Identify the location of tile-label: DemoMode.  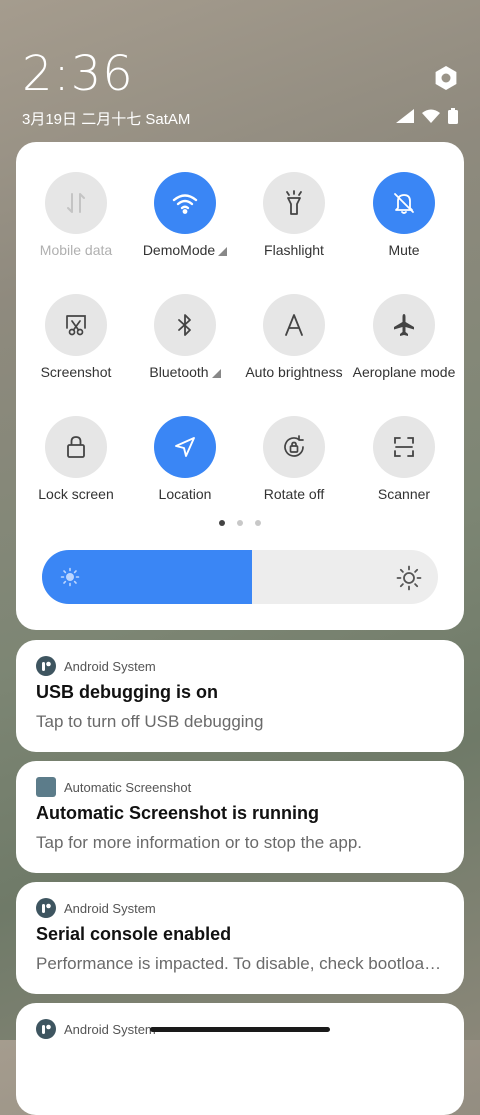
(185, 250).